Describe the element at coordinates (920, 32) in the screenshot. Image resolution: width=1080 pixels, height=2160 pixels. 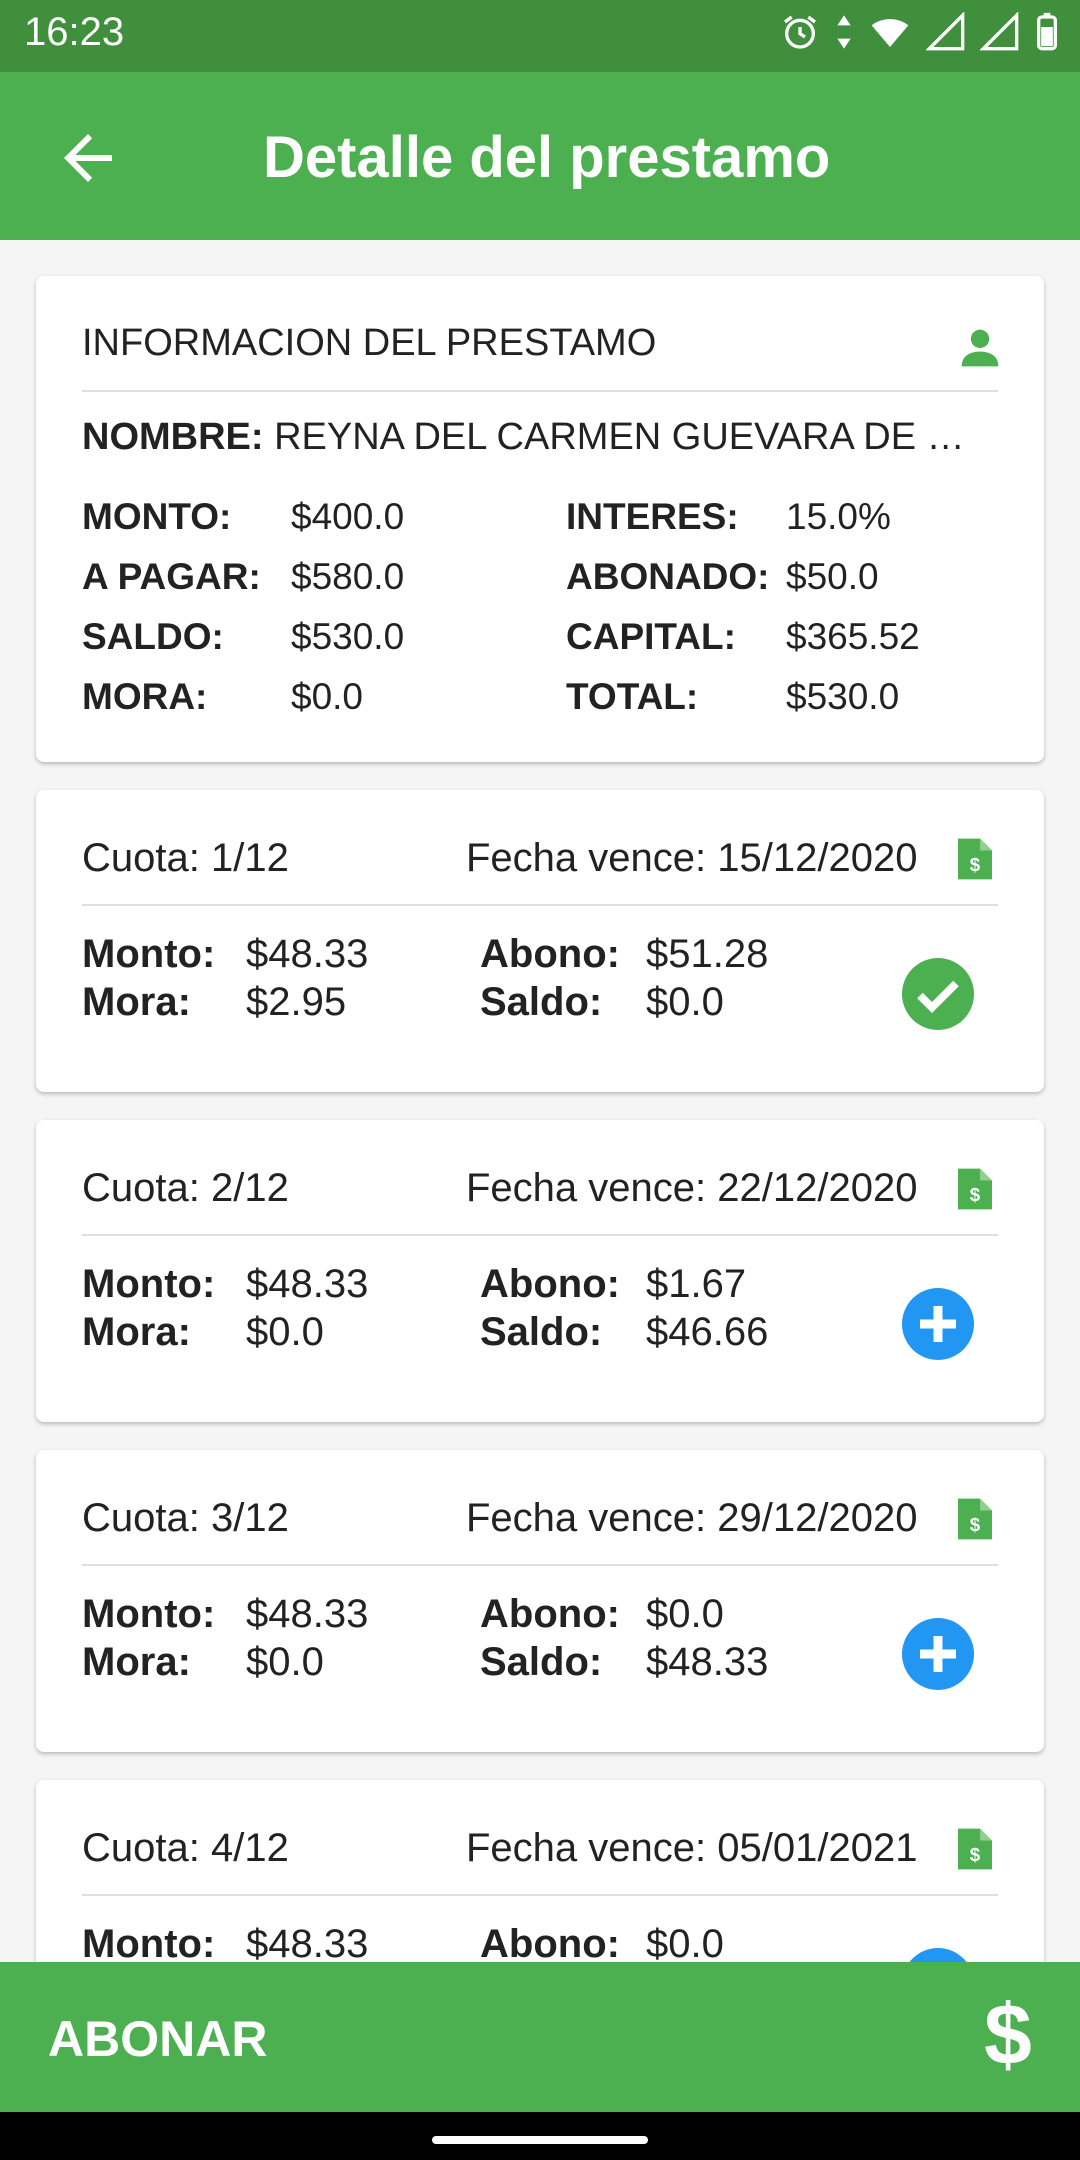
I see `status-icons` at that location.